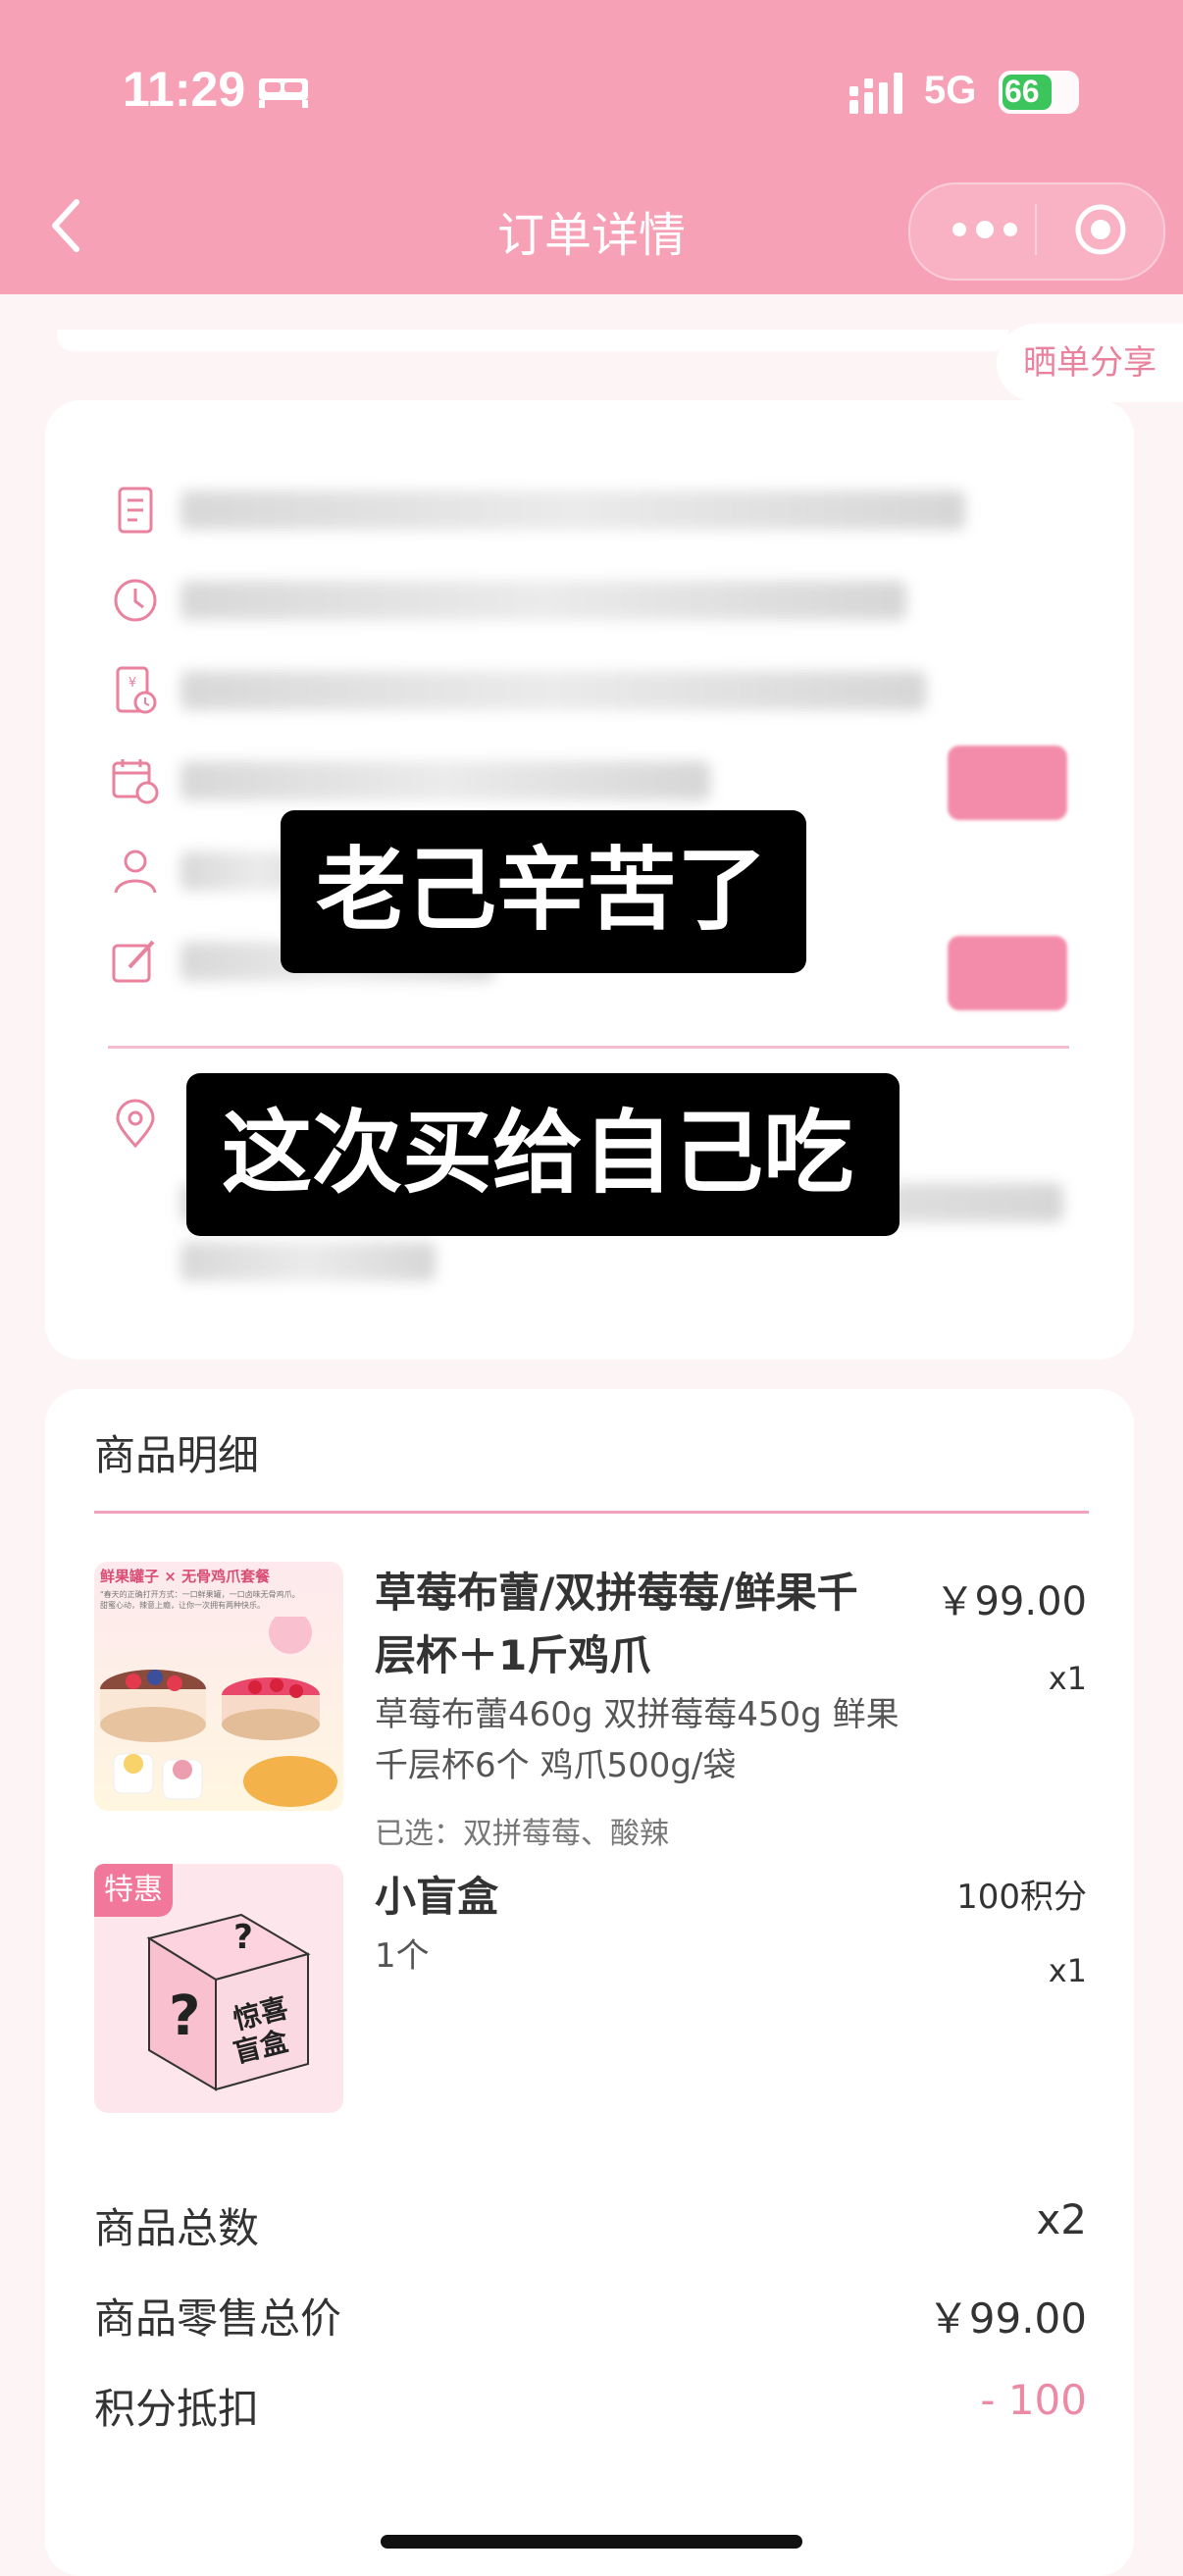 The image size is (1183, 2576). What do you see at coordinates (589, 1047) in the screenshot?
I see `info-divider` at bounding box center [589, 1047].